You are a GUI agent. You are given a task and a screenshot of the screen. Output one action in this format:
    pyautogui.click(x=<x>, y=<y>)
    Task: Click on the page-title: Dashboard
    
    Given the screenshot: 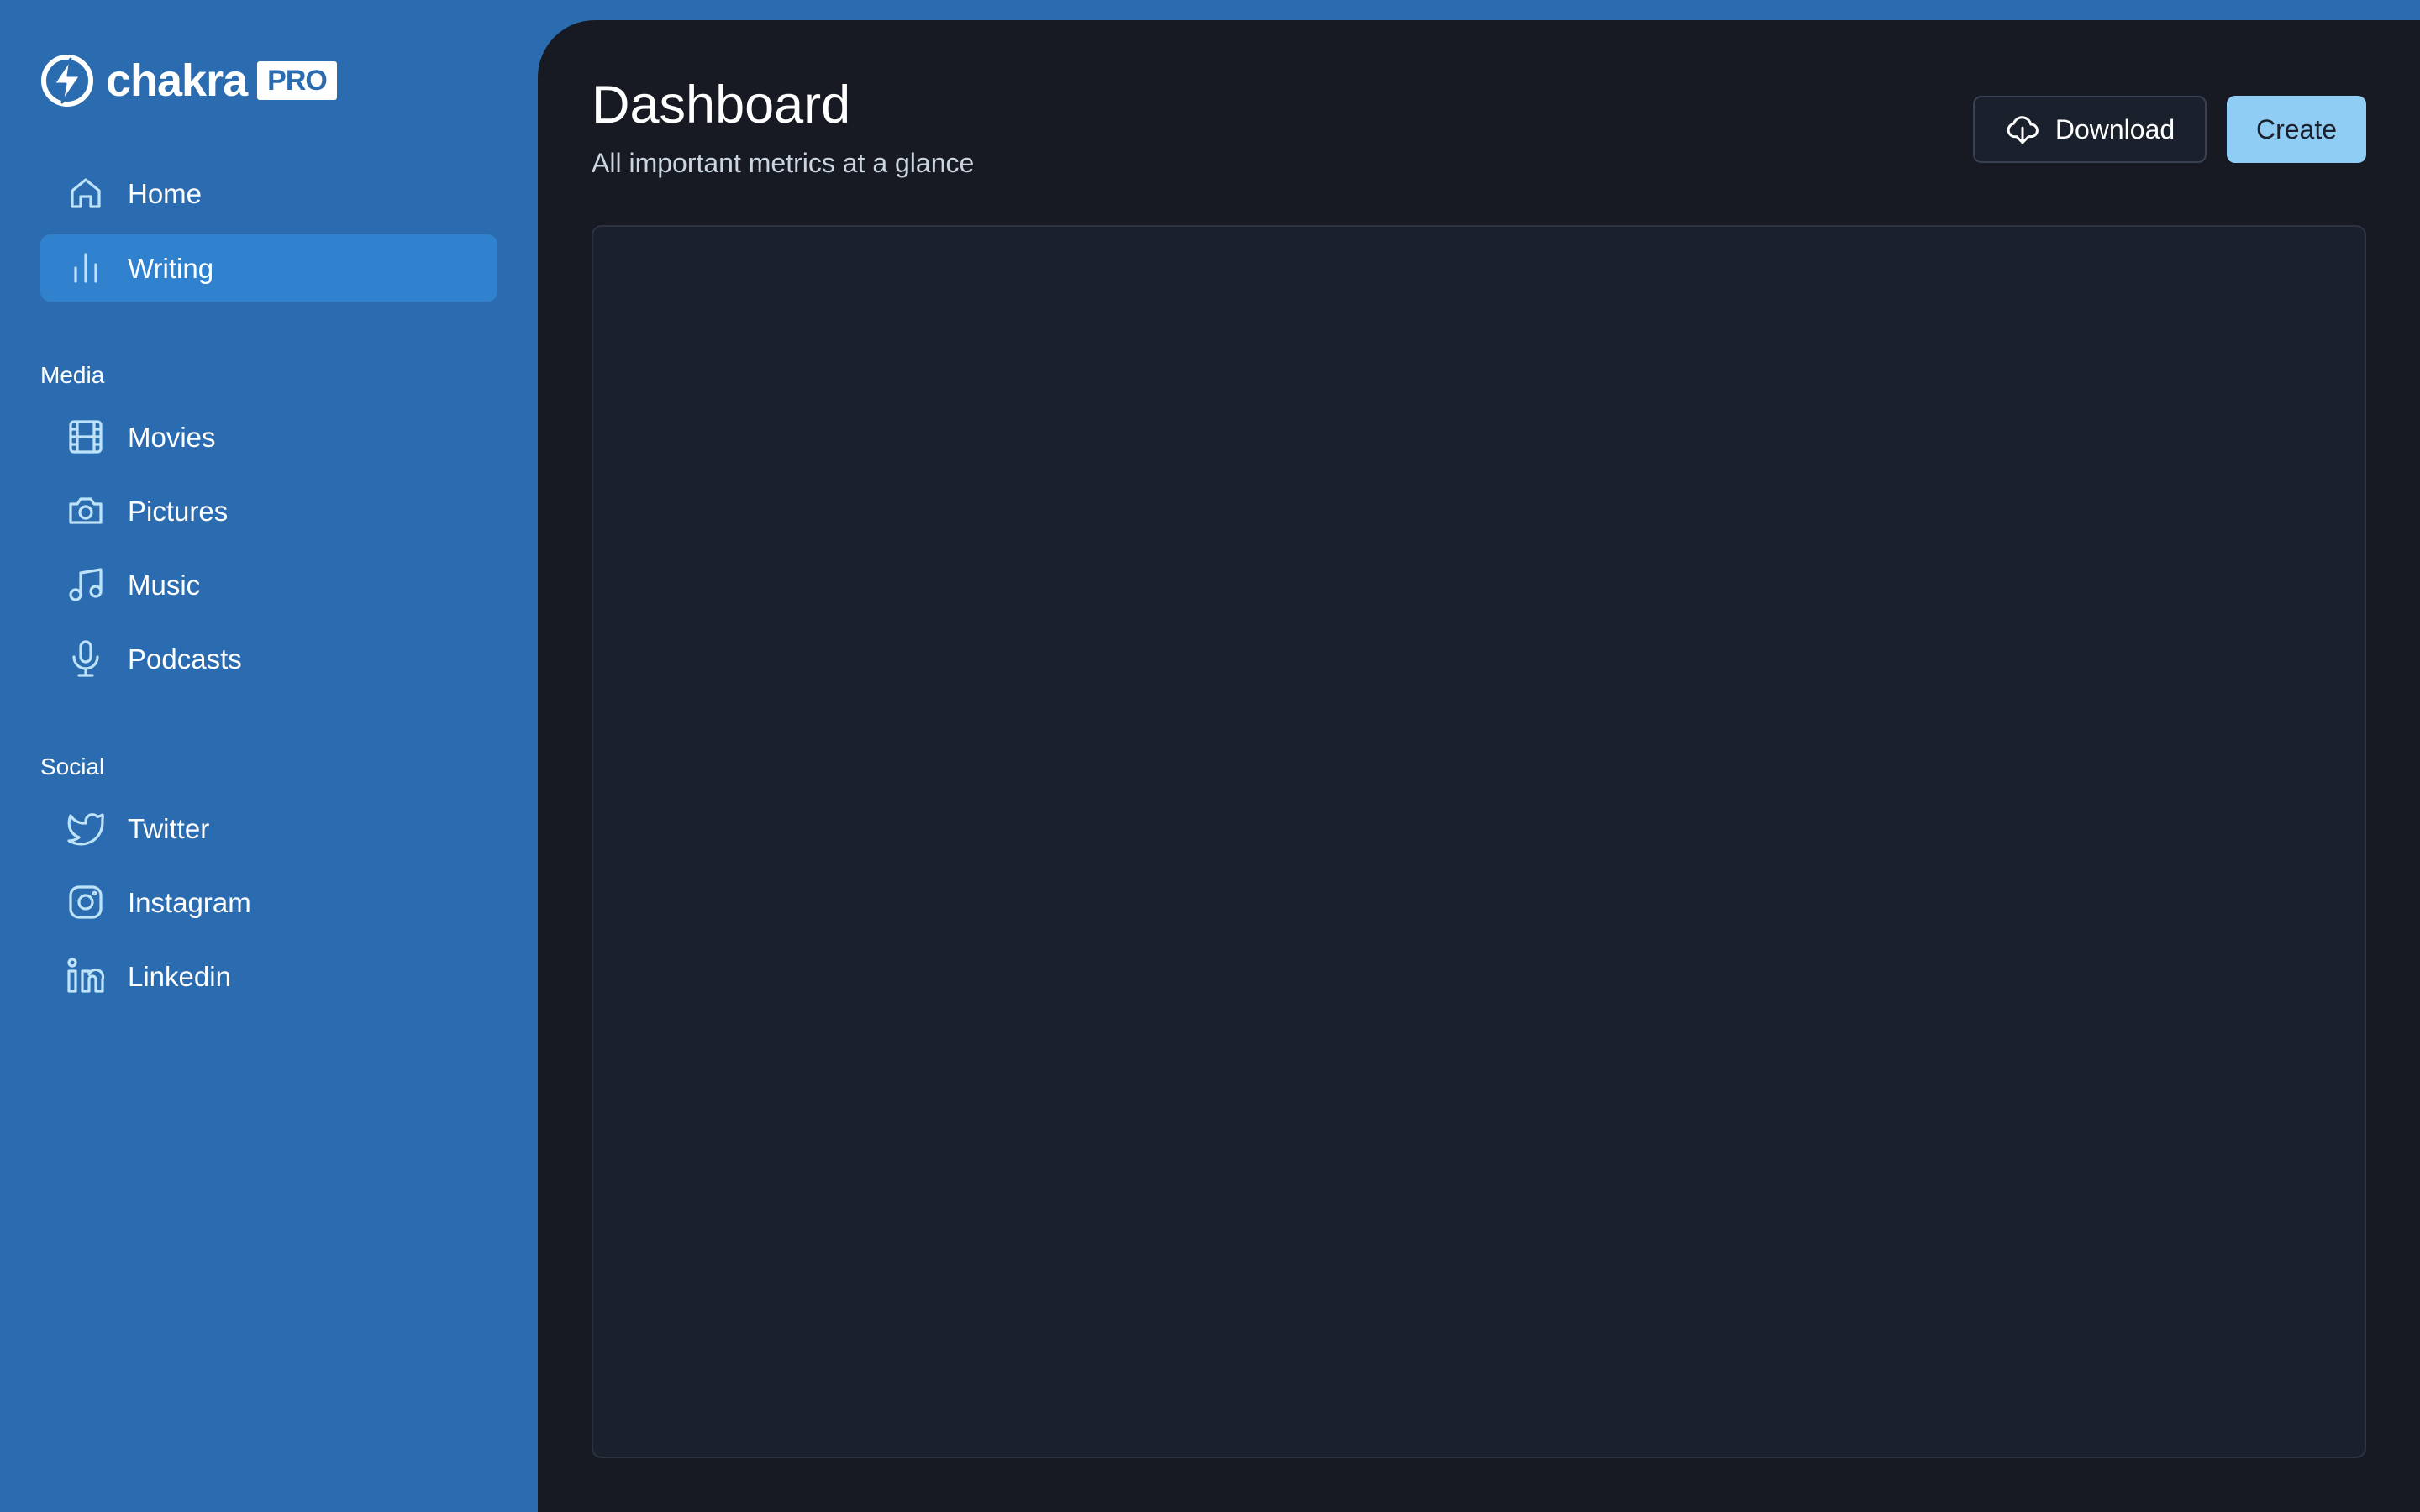 What is the action you would take?
    pyautogui.click(x=721, y=105)
    